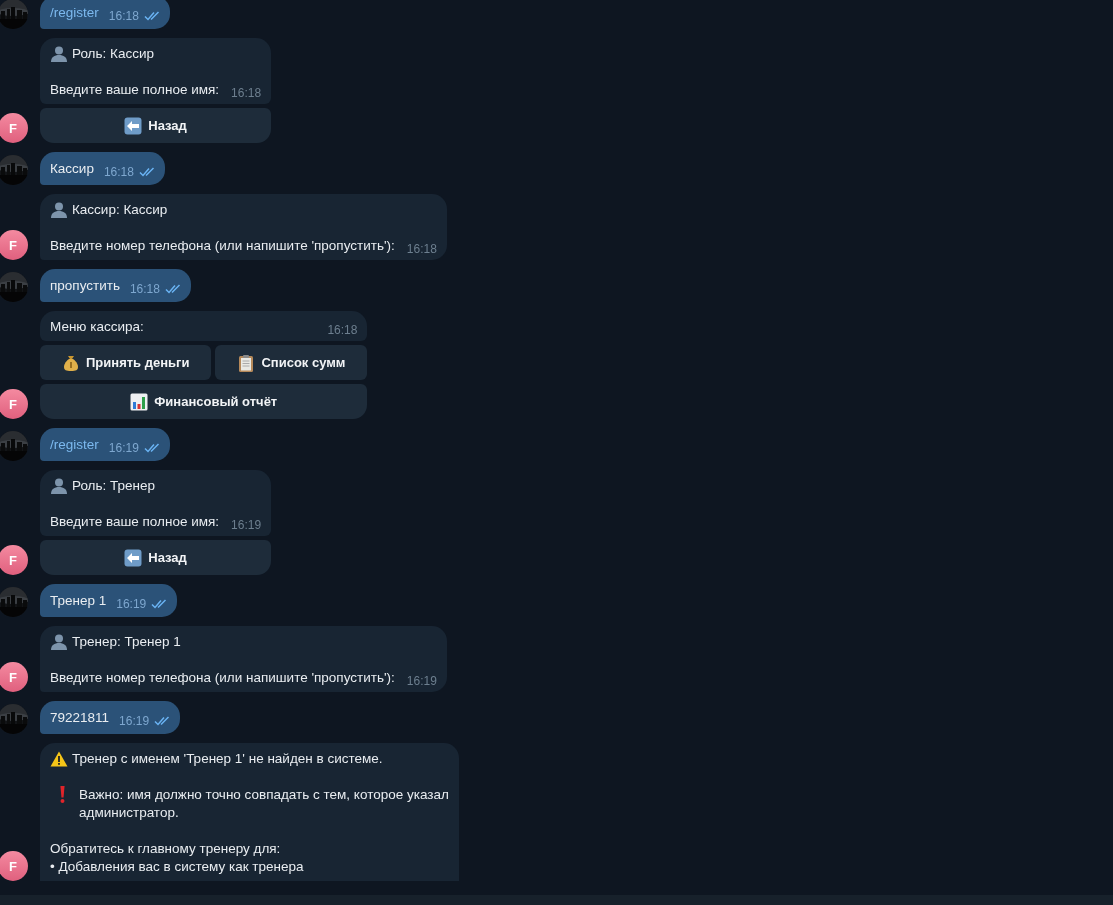 The width and height of the screenshot is (1113, 905). Describe the element at coordinates (62, 794) in the screenshot. I see `exclamation-icon` at that location.